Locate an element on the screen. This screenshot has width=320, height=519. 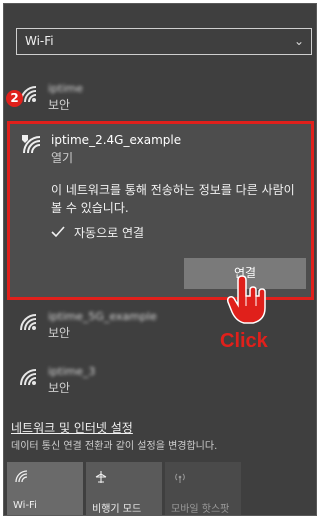
network-name: iptime_2.4G_example is located at coordinates (116, 140).